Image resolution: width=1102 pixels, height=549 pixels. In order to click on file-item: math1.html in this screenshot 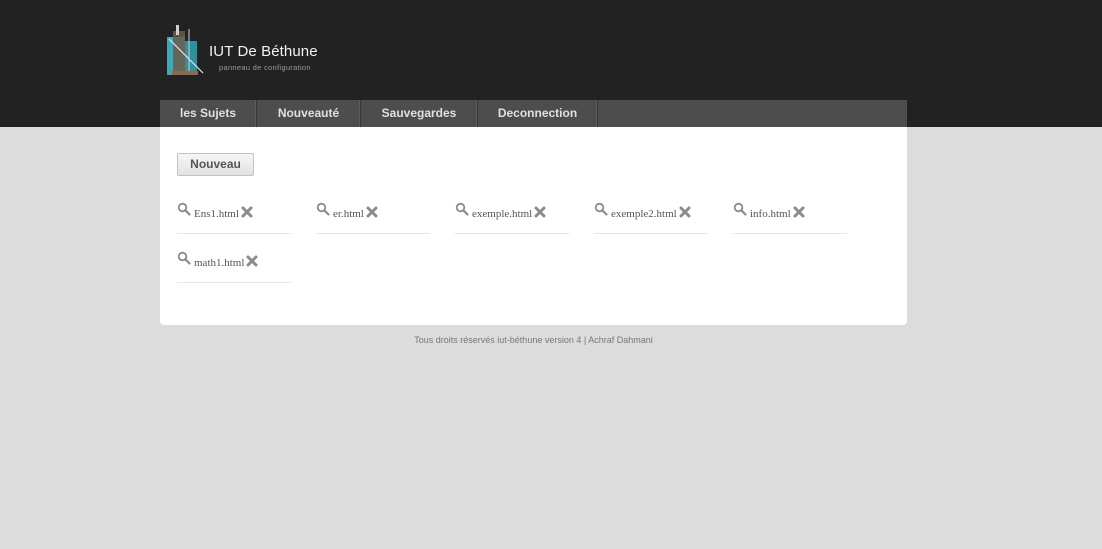, I will do `click(234, 265)`.